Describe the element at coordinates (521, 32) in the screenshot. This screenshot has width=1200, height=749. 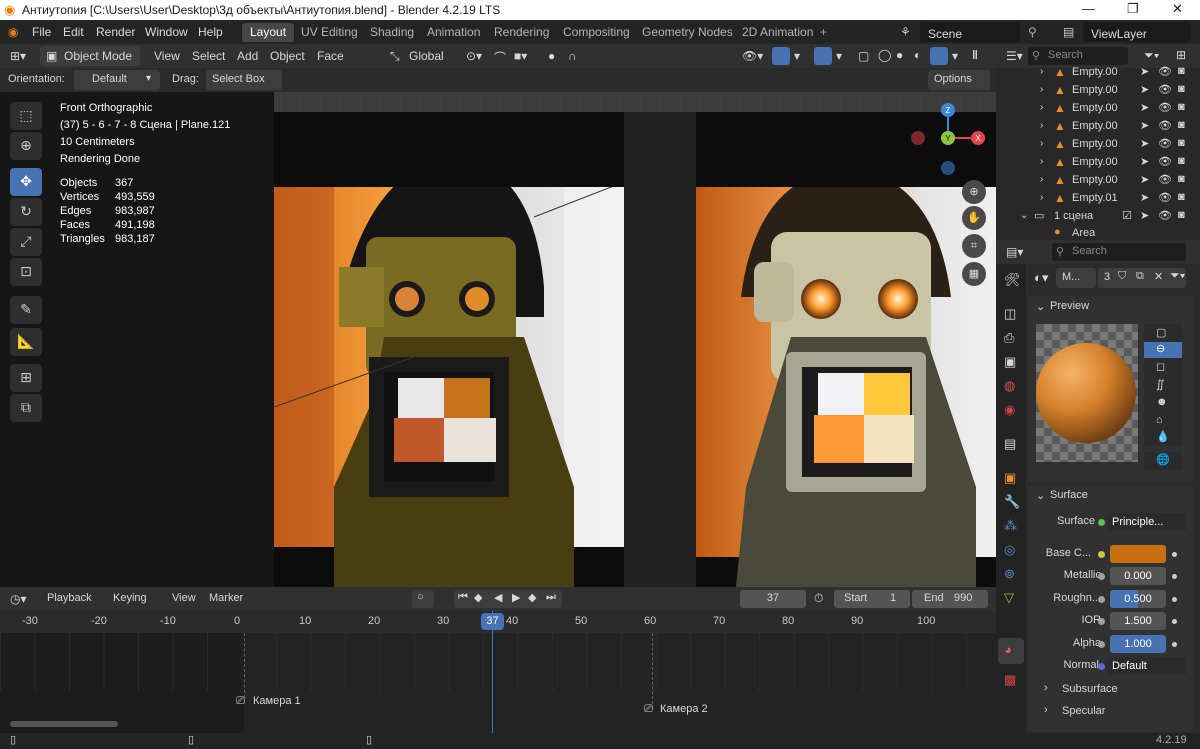
I see `tab-rendering: Rendering` at that location.